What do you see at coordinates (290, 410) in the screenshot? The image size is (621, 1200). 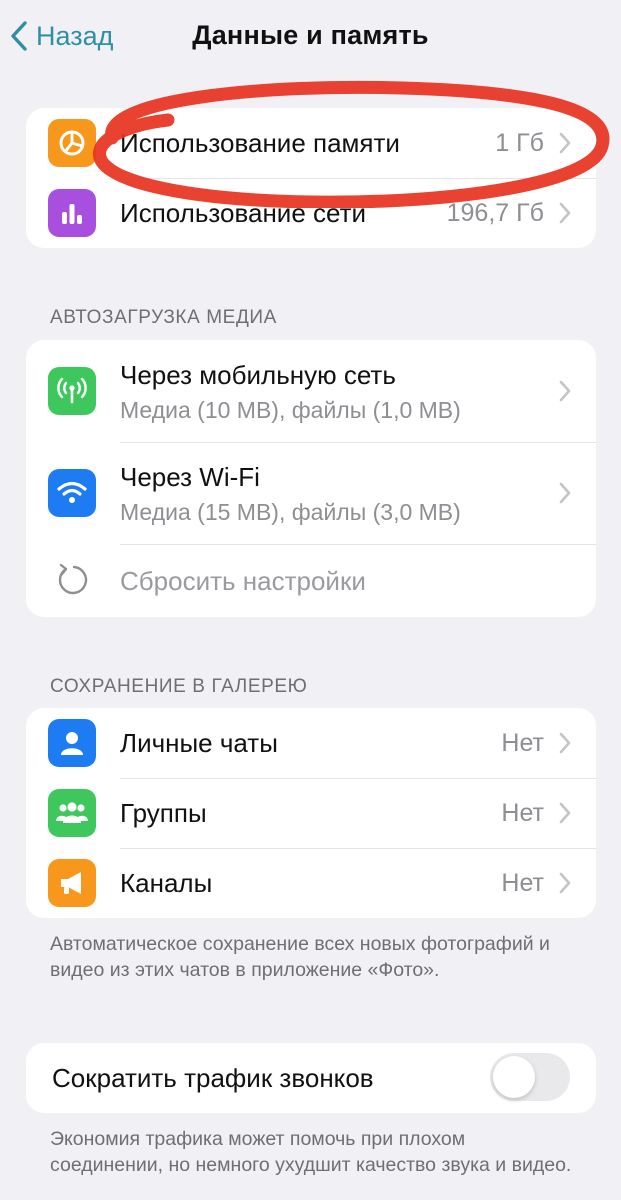 I see `autoload-cellular-subtitle: Медиа (10 MB), файлы (1,0 MB)` at bounding box center [290, 410].